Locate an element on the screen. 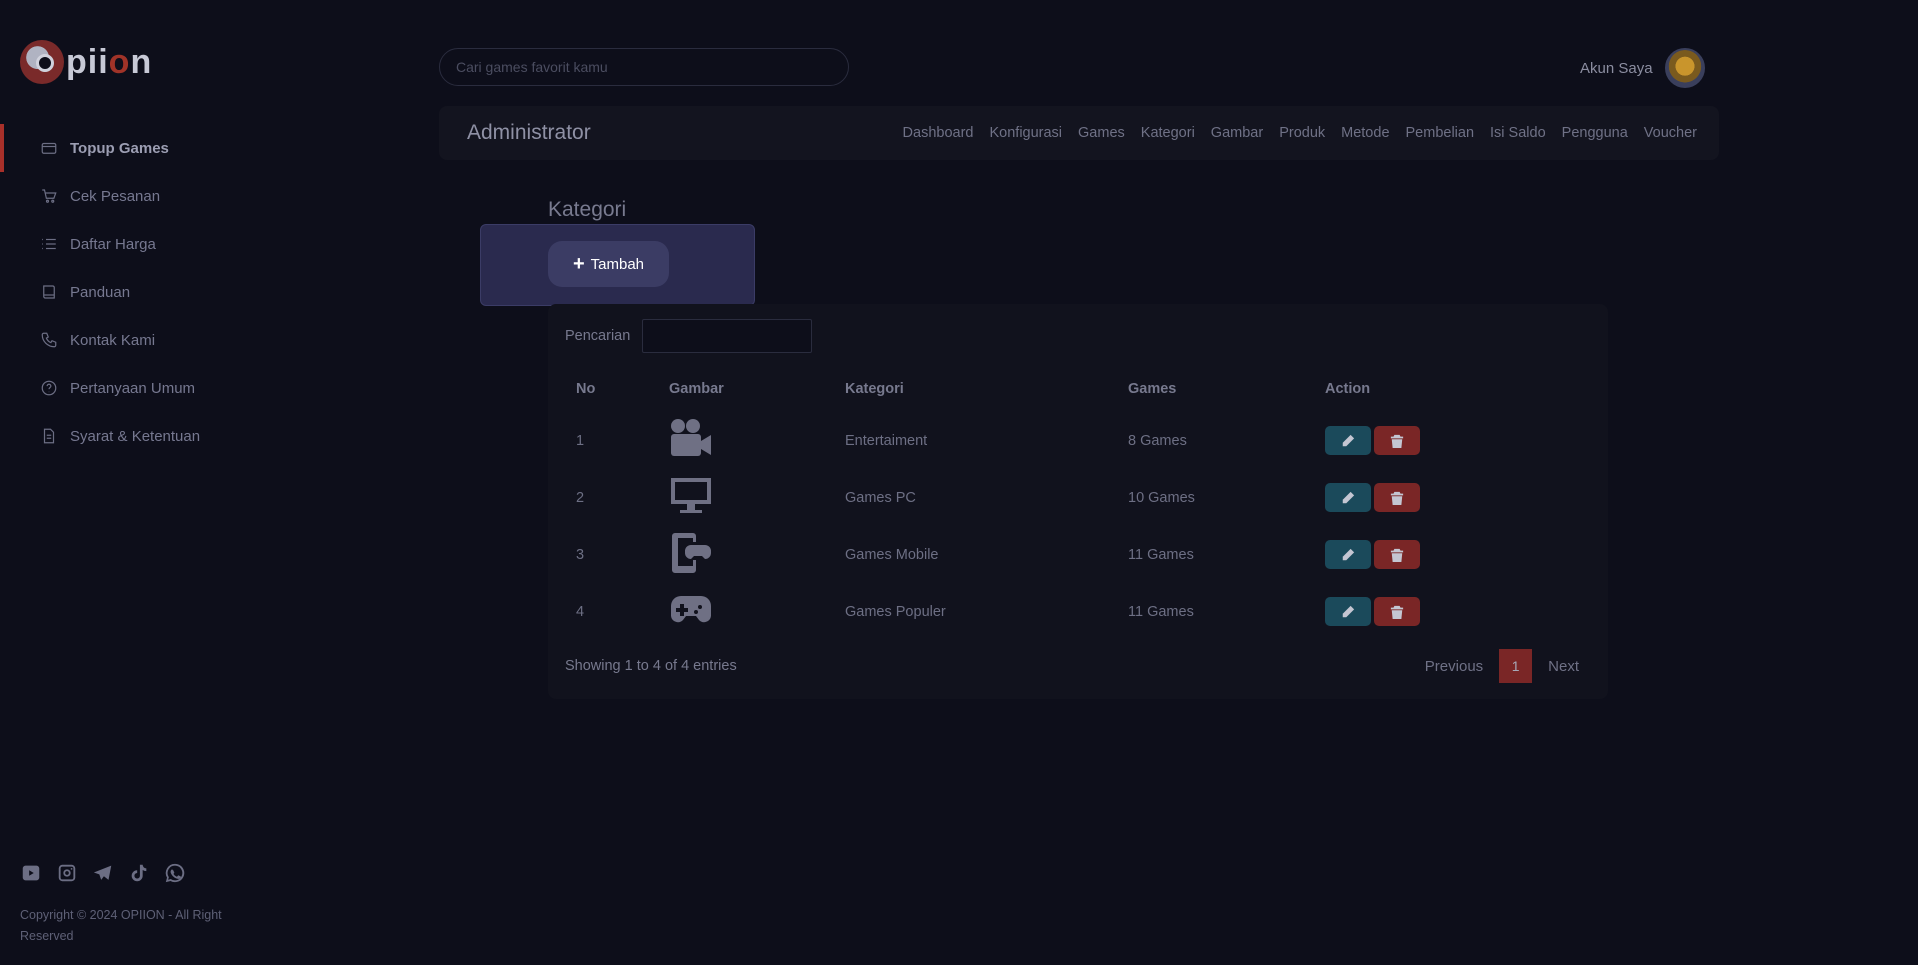 Image resolution: width=1918 pixels, height=965 pixels. search-input is located at coordinates (644, 67).